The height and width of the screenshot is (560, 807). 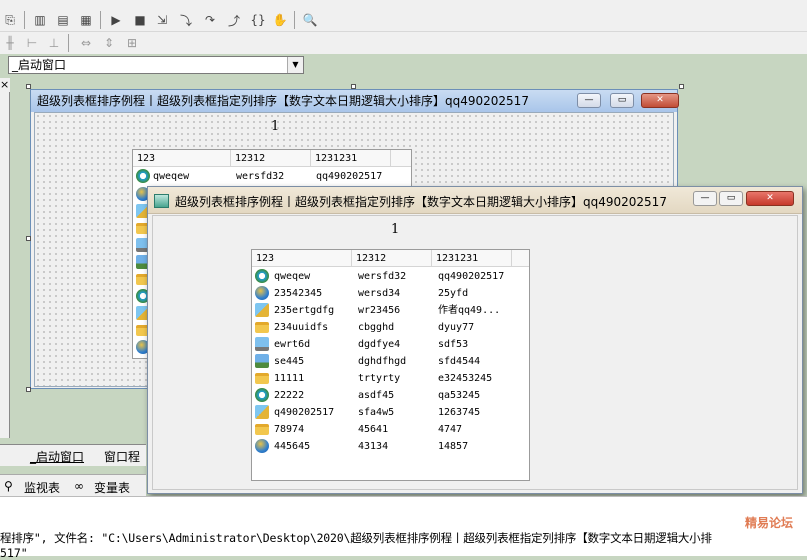 I want to click on tab-start-window: _启动窗口, so click(x=57, y=456).